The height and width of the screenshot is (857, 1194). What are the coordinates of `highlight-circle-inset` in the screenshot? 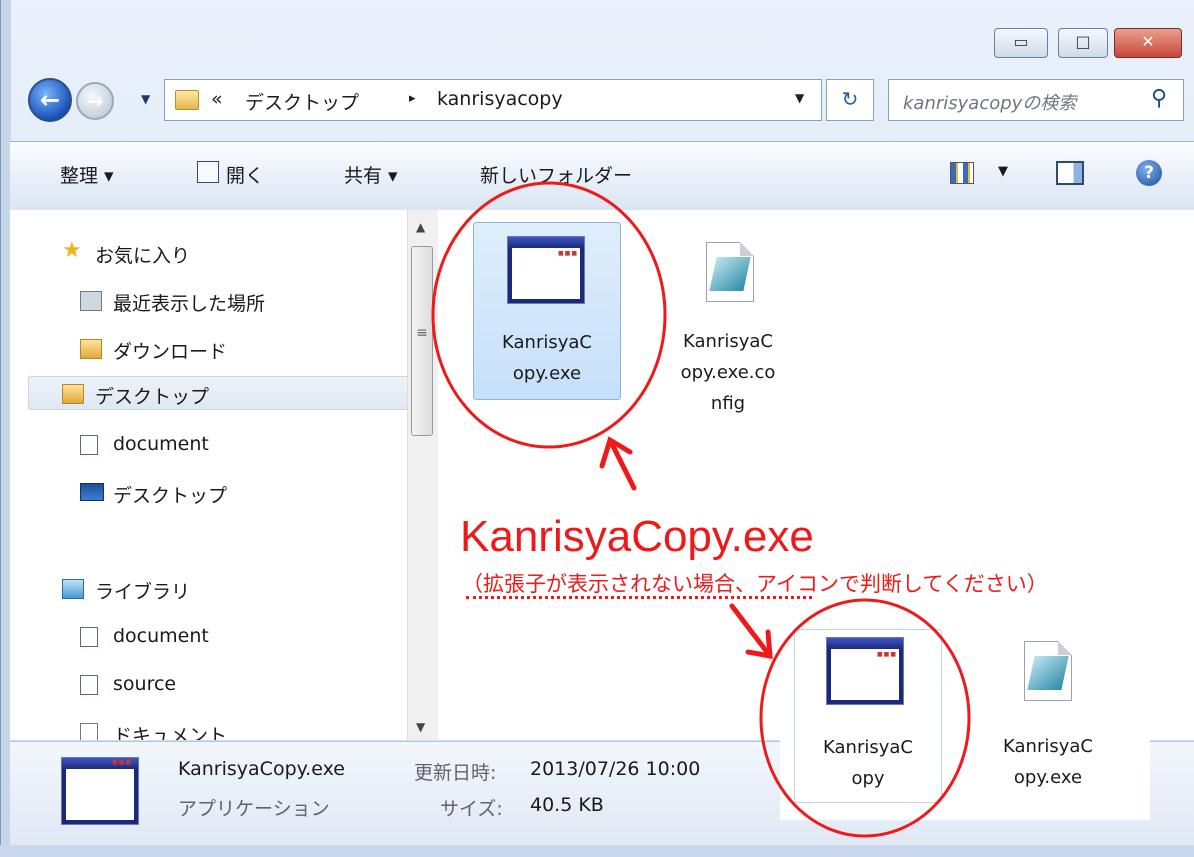 It's located at (865, 718).